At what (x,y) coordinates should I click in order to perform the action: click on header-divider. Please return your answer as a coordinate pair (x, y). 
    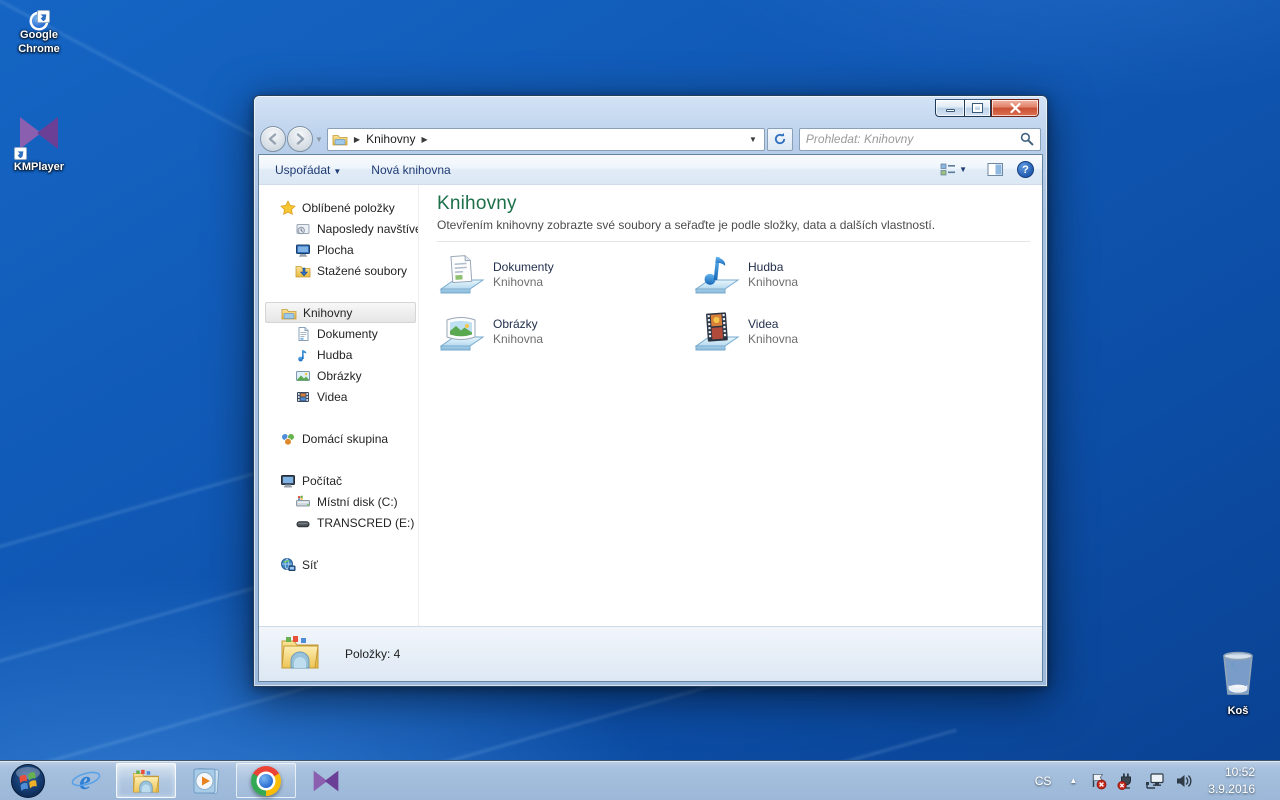
    Looking at the image, I should click on (733, 241).